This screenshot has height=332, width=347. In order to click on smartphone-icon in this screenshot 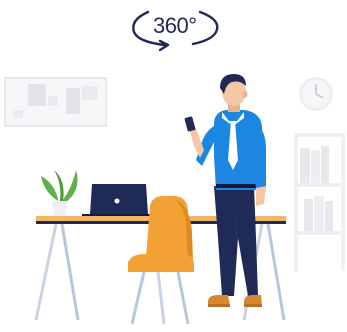, I will do `click(190, 124)`.